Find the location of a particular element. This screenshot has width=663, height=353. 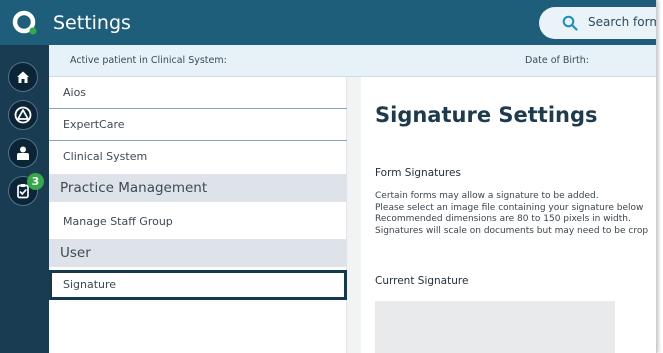

search-input: Search forms is located at coordinates (597, 23).